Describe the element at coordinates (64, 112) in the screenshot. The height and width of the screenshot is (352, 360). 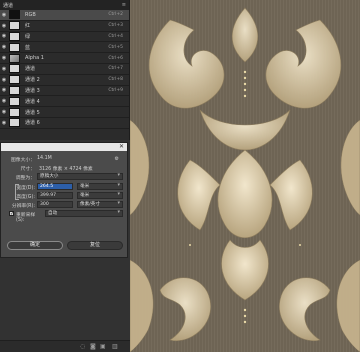
I see `channel-row: ◉ 通道 5` at that location.